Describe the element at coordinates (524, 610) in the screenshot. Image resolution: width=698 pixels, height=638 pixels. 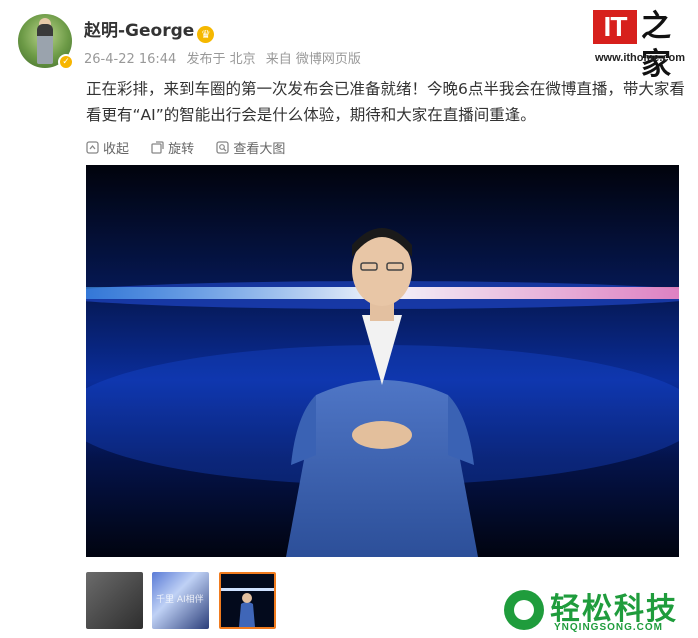
I see `qingsong-logo-icon` at that location.